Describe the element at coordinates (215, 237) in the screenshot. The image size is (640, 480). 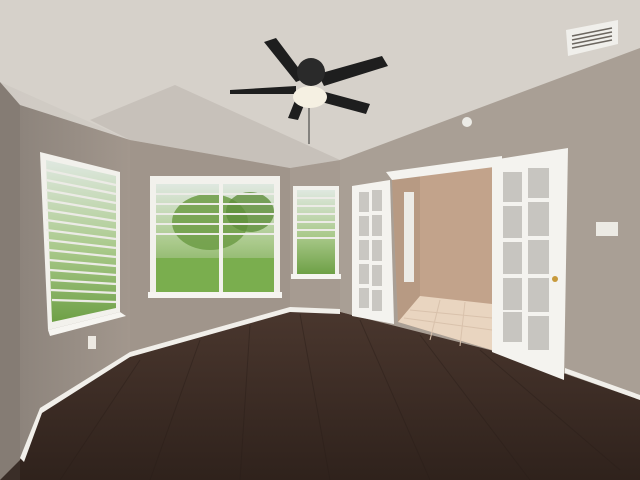
I see `center-window` at that location.